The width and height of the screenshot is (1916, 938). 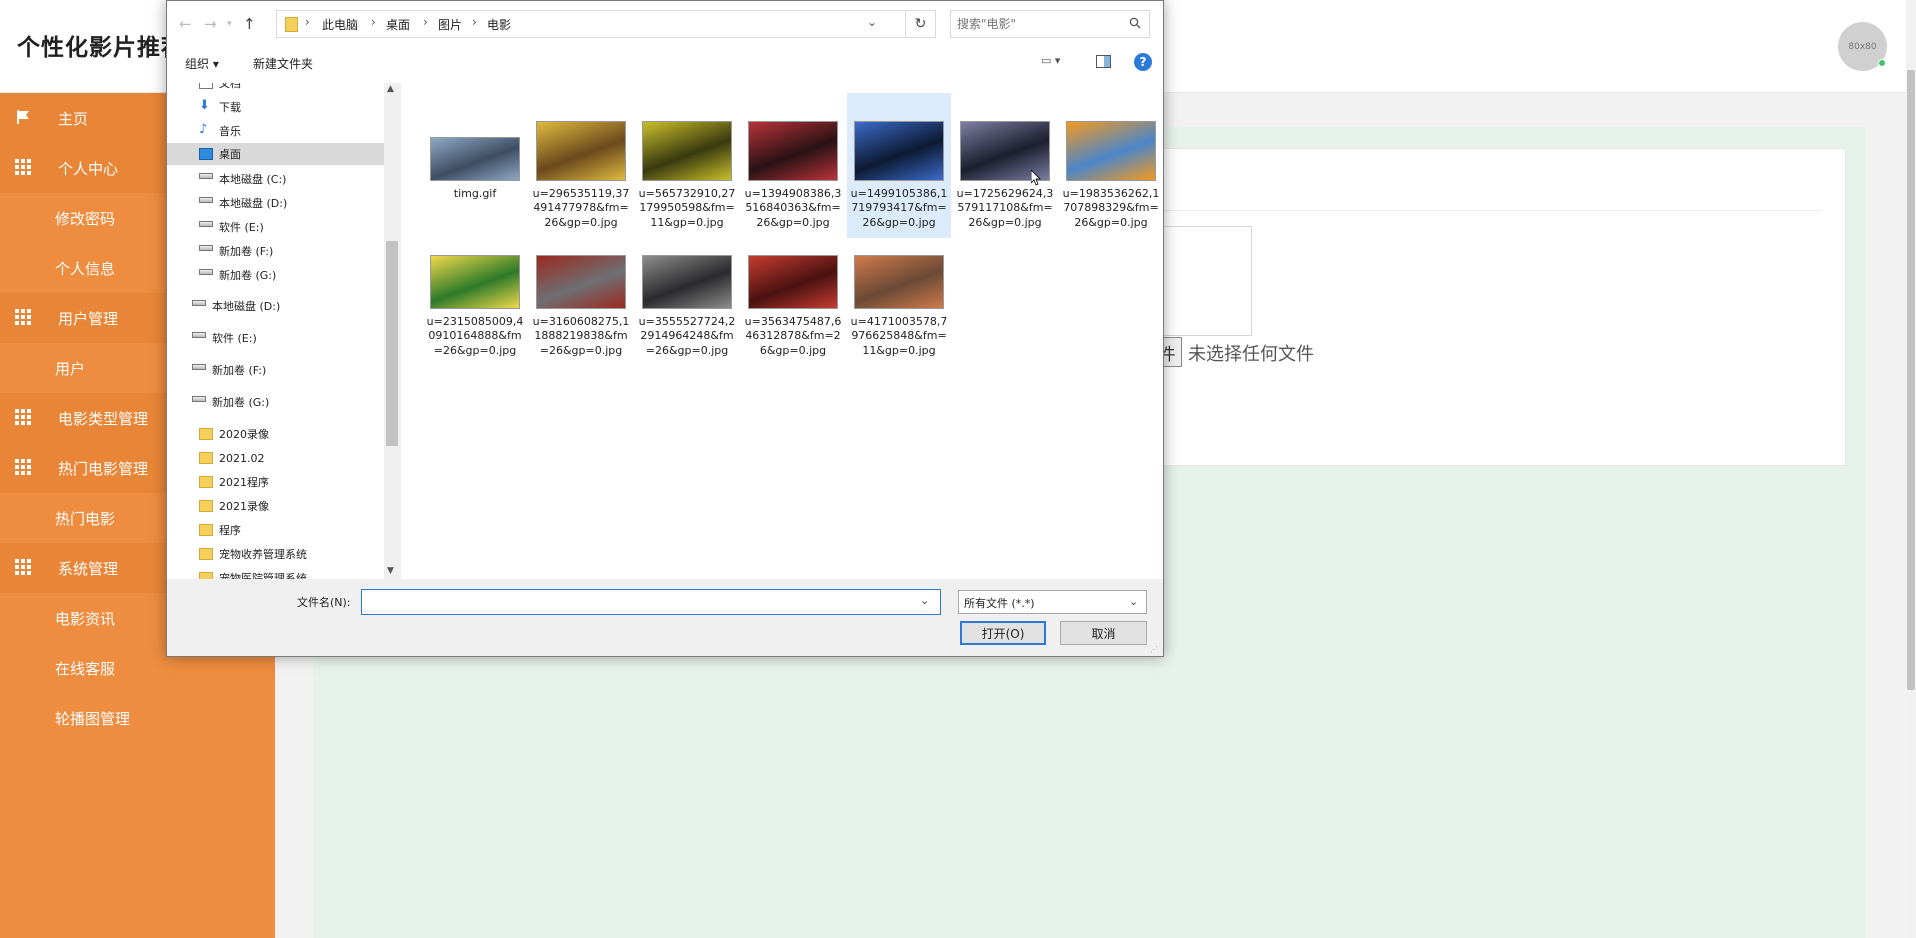 I want to click on breadcrumb-item: 图片, so click(x=450, y=24).